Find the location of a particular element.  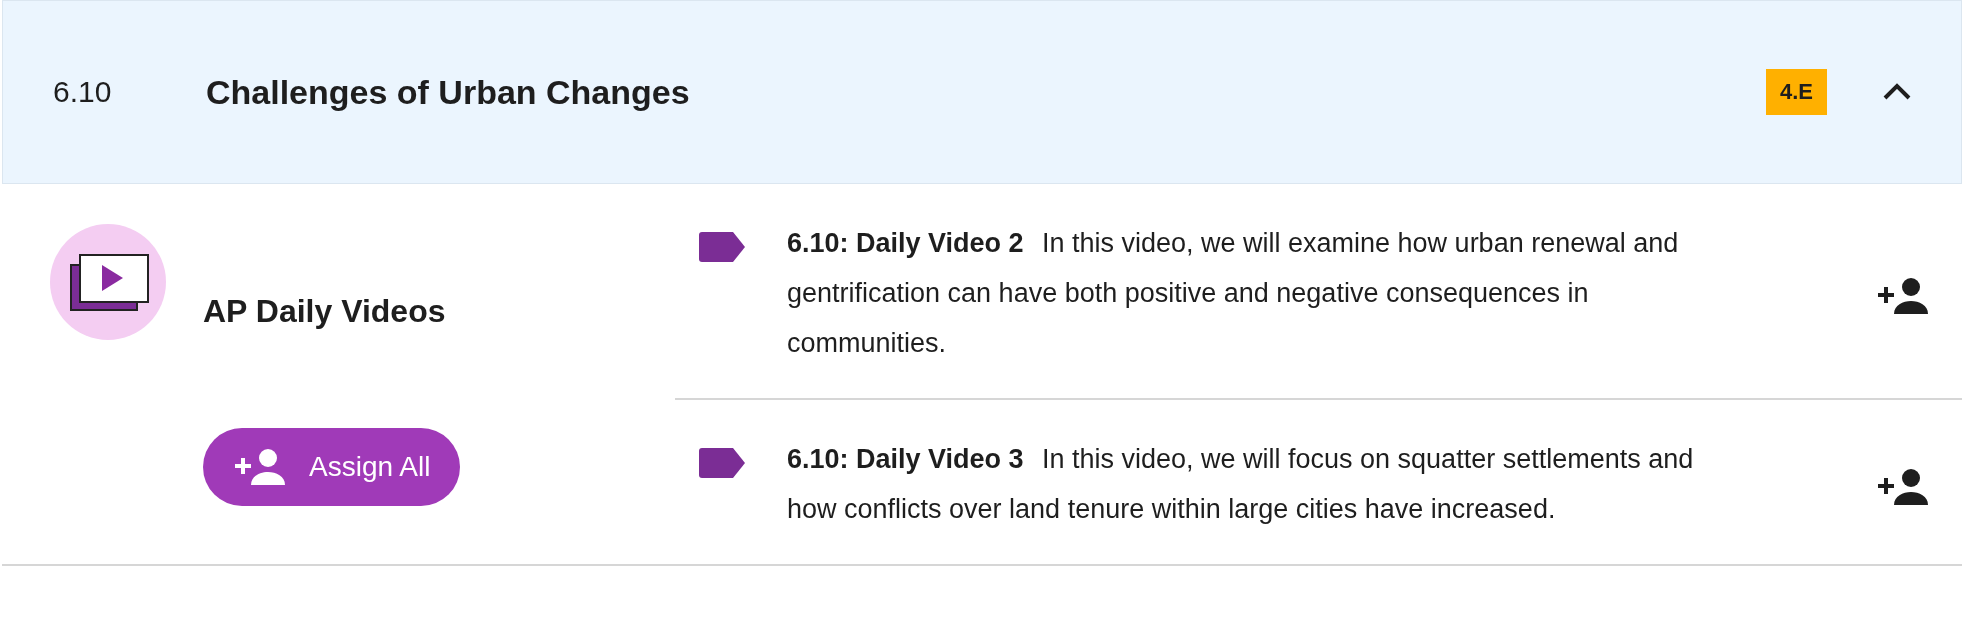

video-icon is located at coordinates (108, 282).